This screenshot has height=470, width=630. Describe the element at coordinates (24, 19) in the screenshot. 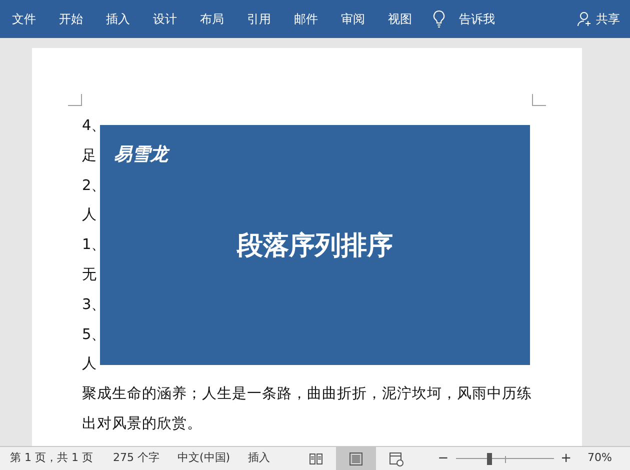

I see `ribbon-tab: 文件` at that location.